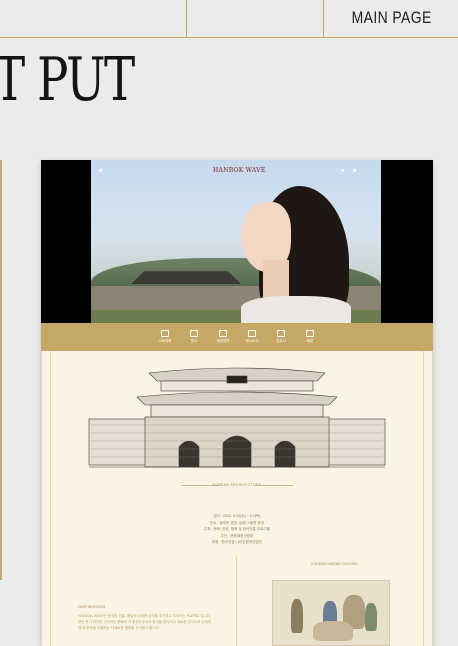 The height and width of the screenshot is (646, 458). I want to click on section-title: T PUT, so click(67, 80).